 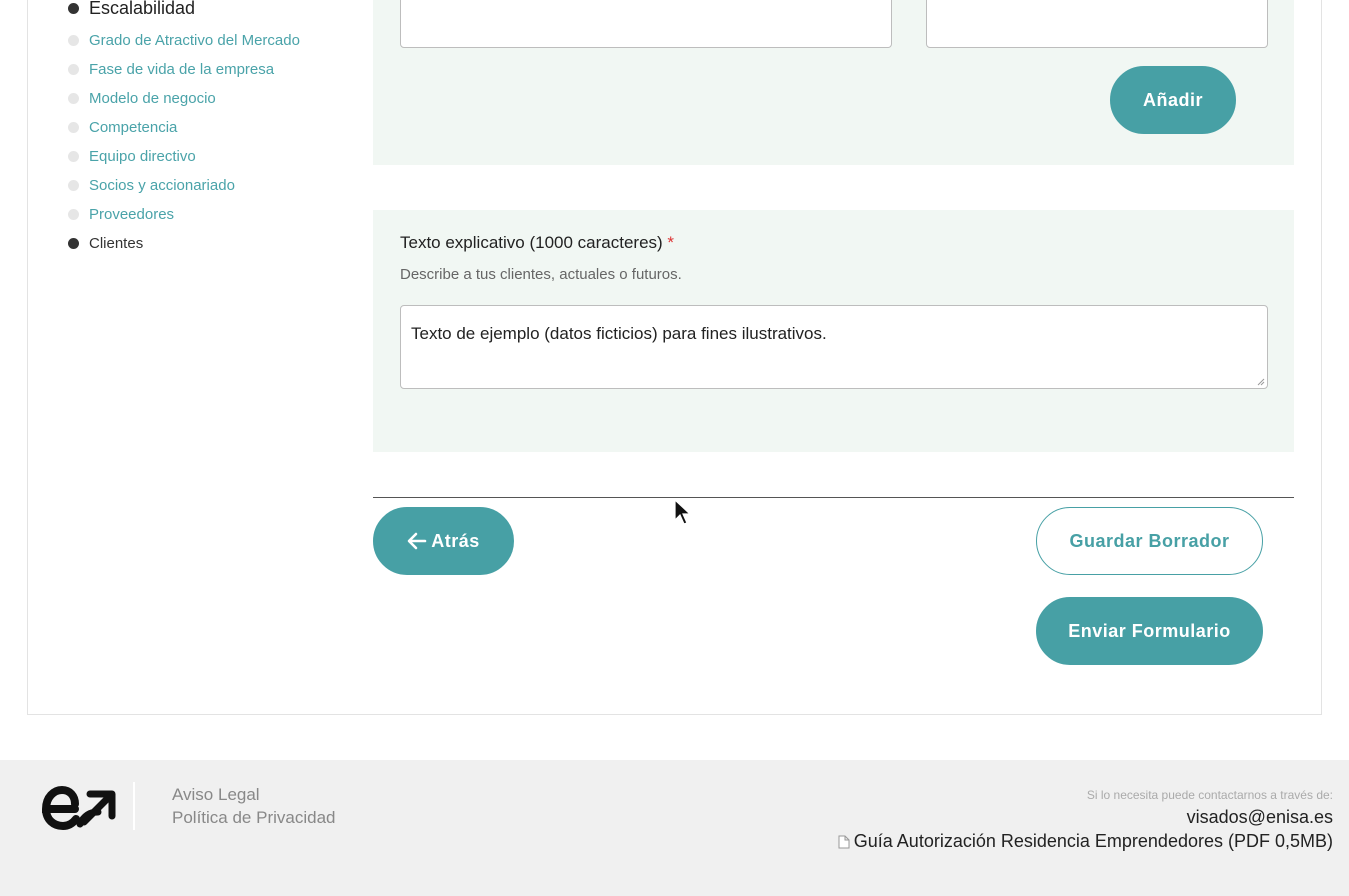 What do you see at coordinates (194, 40) in the screenshot?
I see `sidebar-item-label: Grado de Atractivo del Mercado` at bounding box center [194, 40].